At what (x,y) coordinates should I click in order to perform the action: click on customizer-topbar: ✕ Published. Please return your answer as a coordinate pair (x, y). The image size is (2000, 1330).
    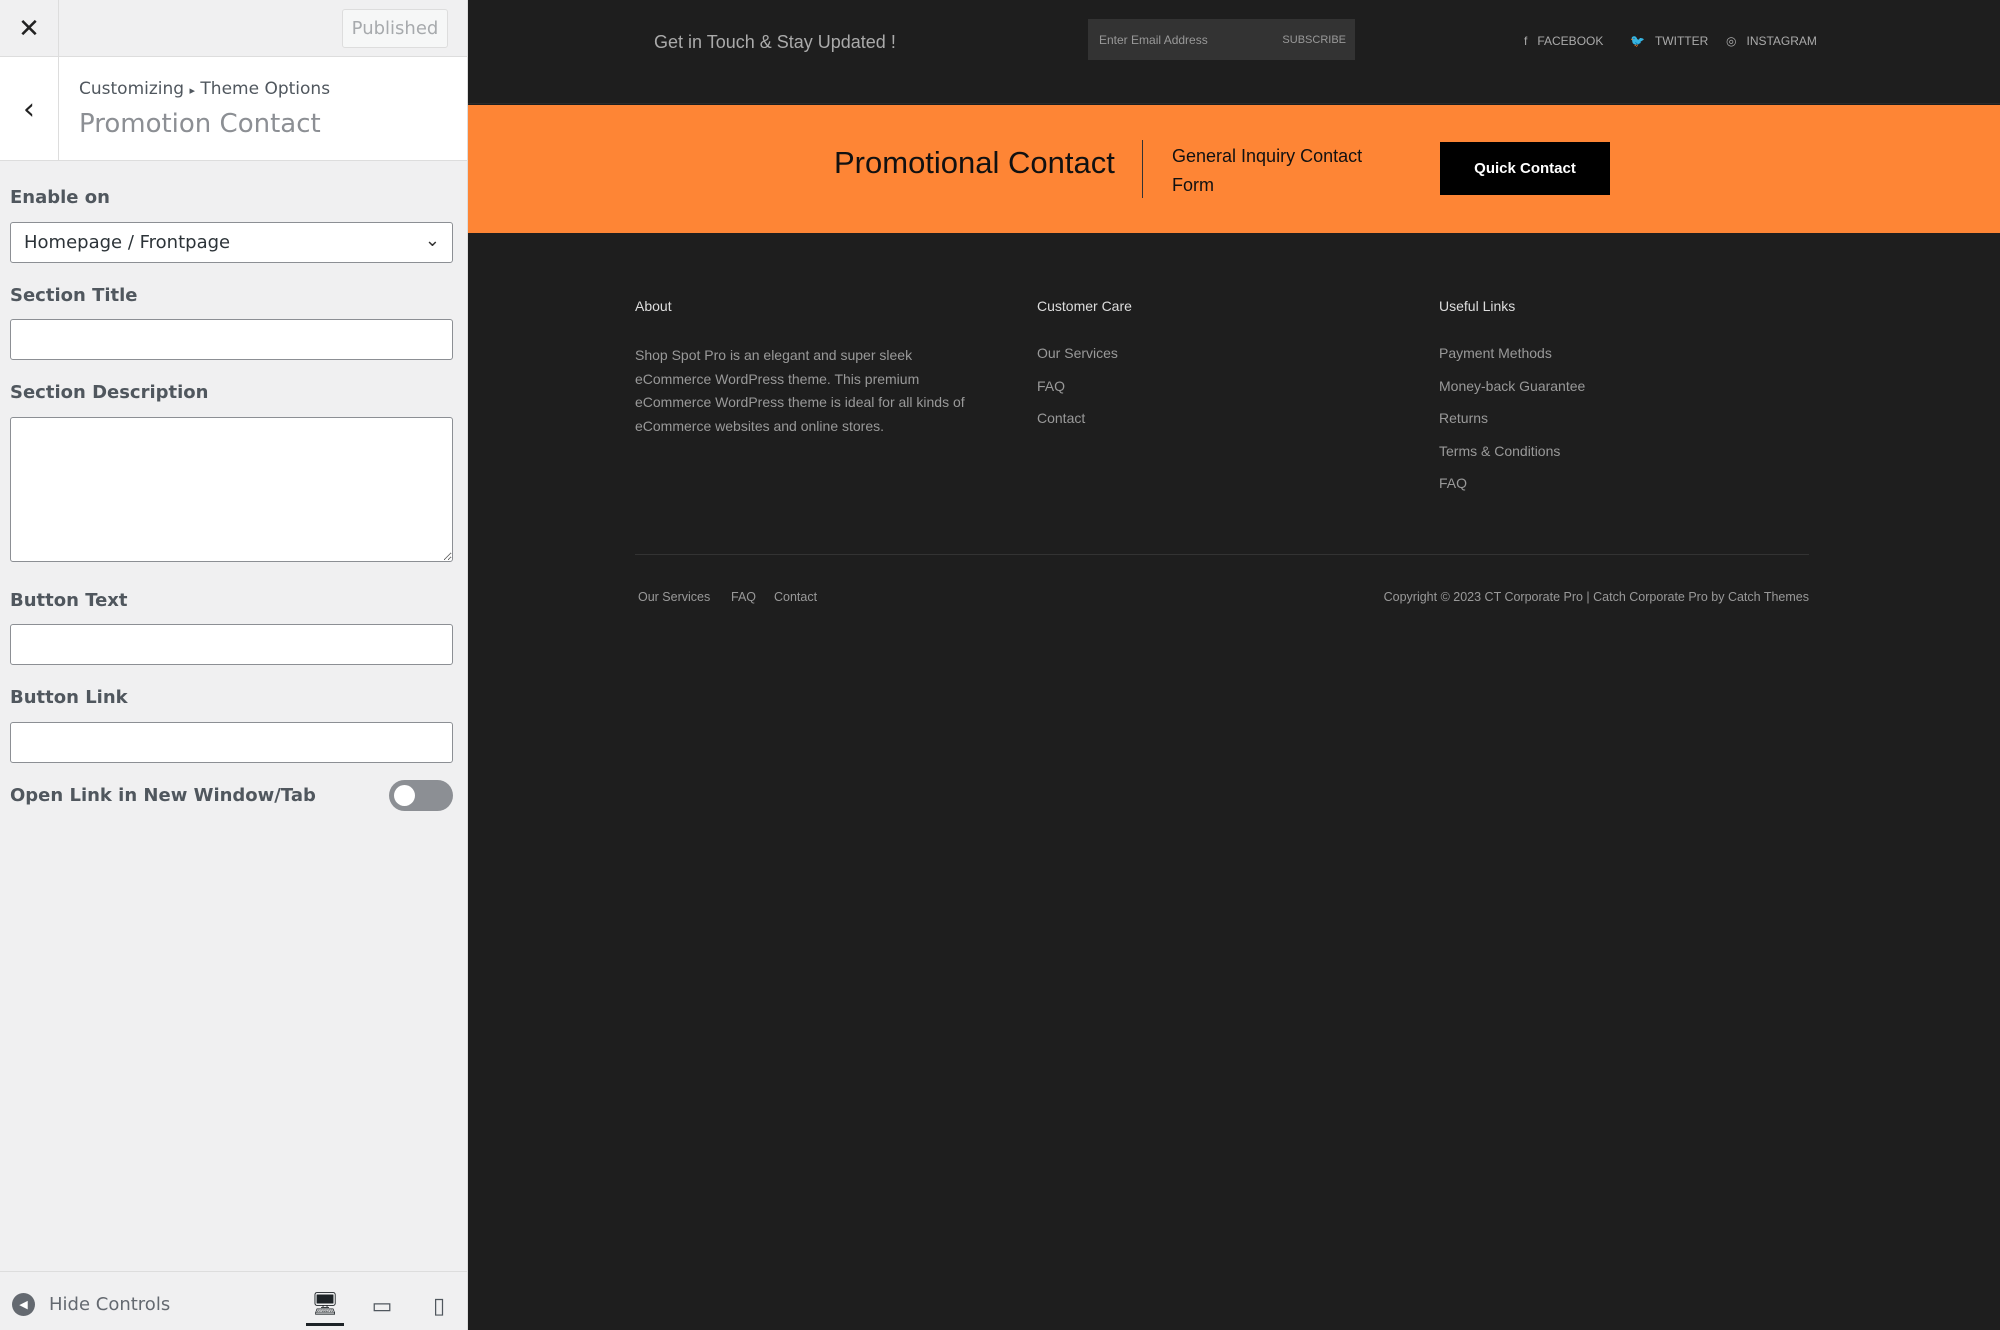
    Looking at the image, I should click on (234, 28).